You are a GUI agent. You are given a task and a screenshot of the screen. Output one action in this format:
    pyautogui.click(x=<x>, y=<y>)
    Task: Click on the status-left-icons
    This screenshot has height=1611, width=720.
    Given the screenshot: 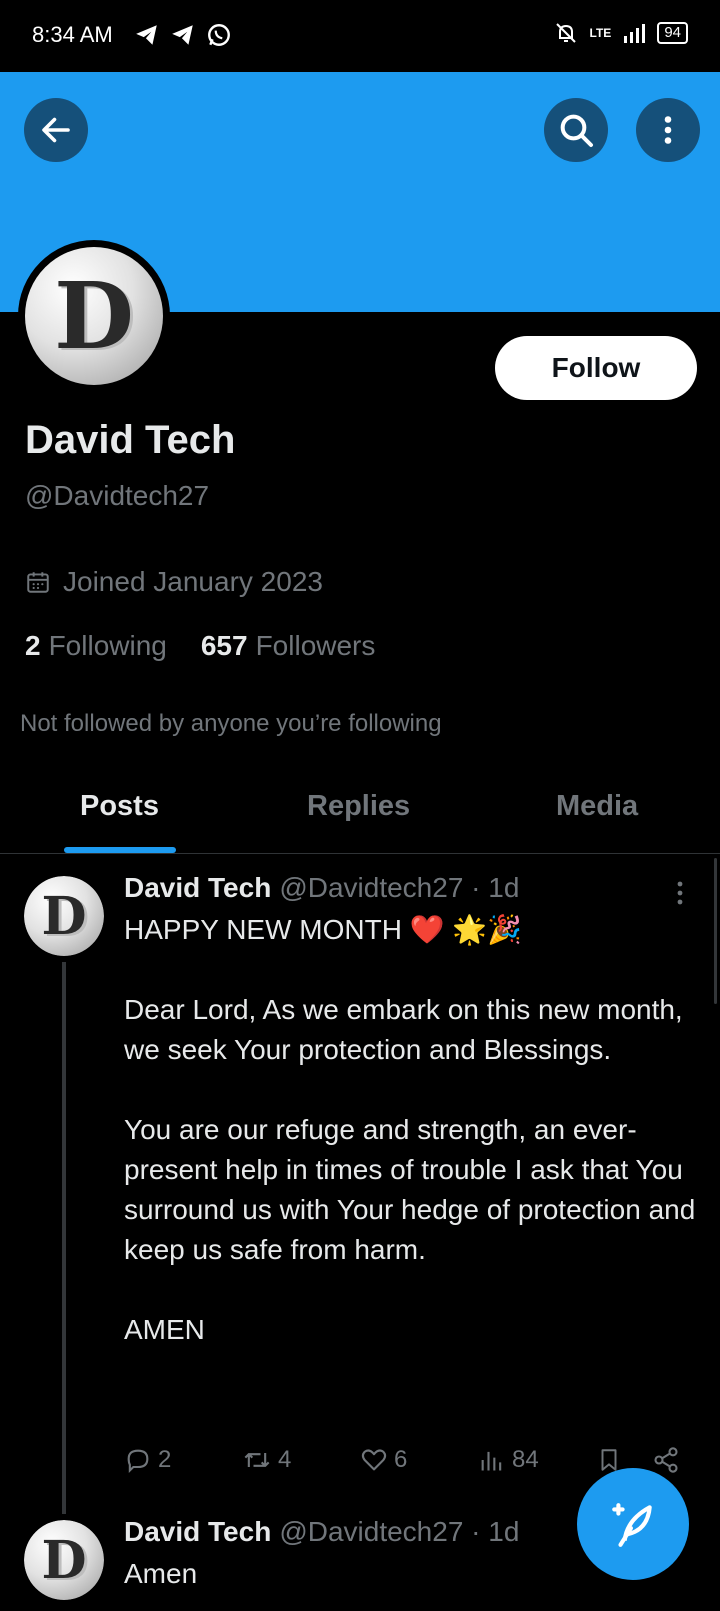 What is the action you would take?
    pyautogui.click(x=183, y=35)
    